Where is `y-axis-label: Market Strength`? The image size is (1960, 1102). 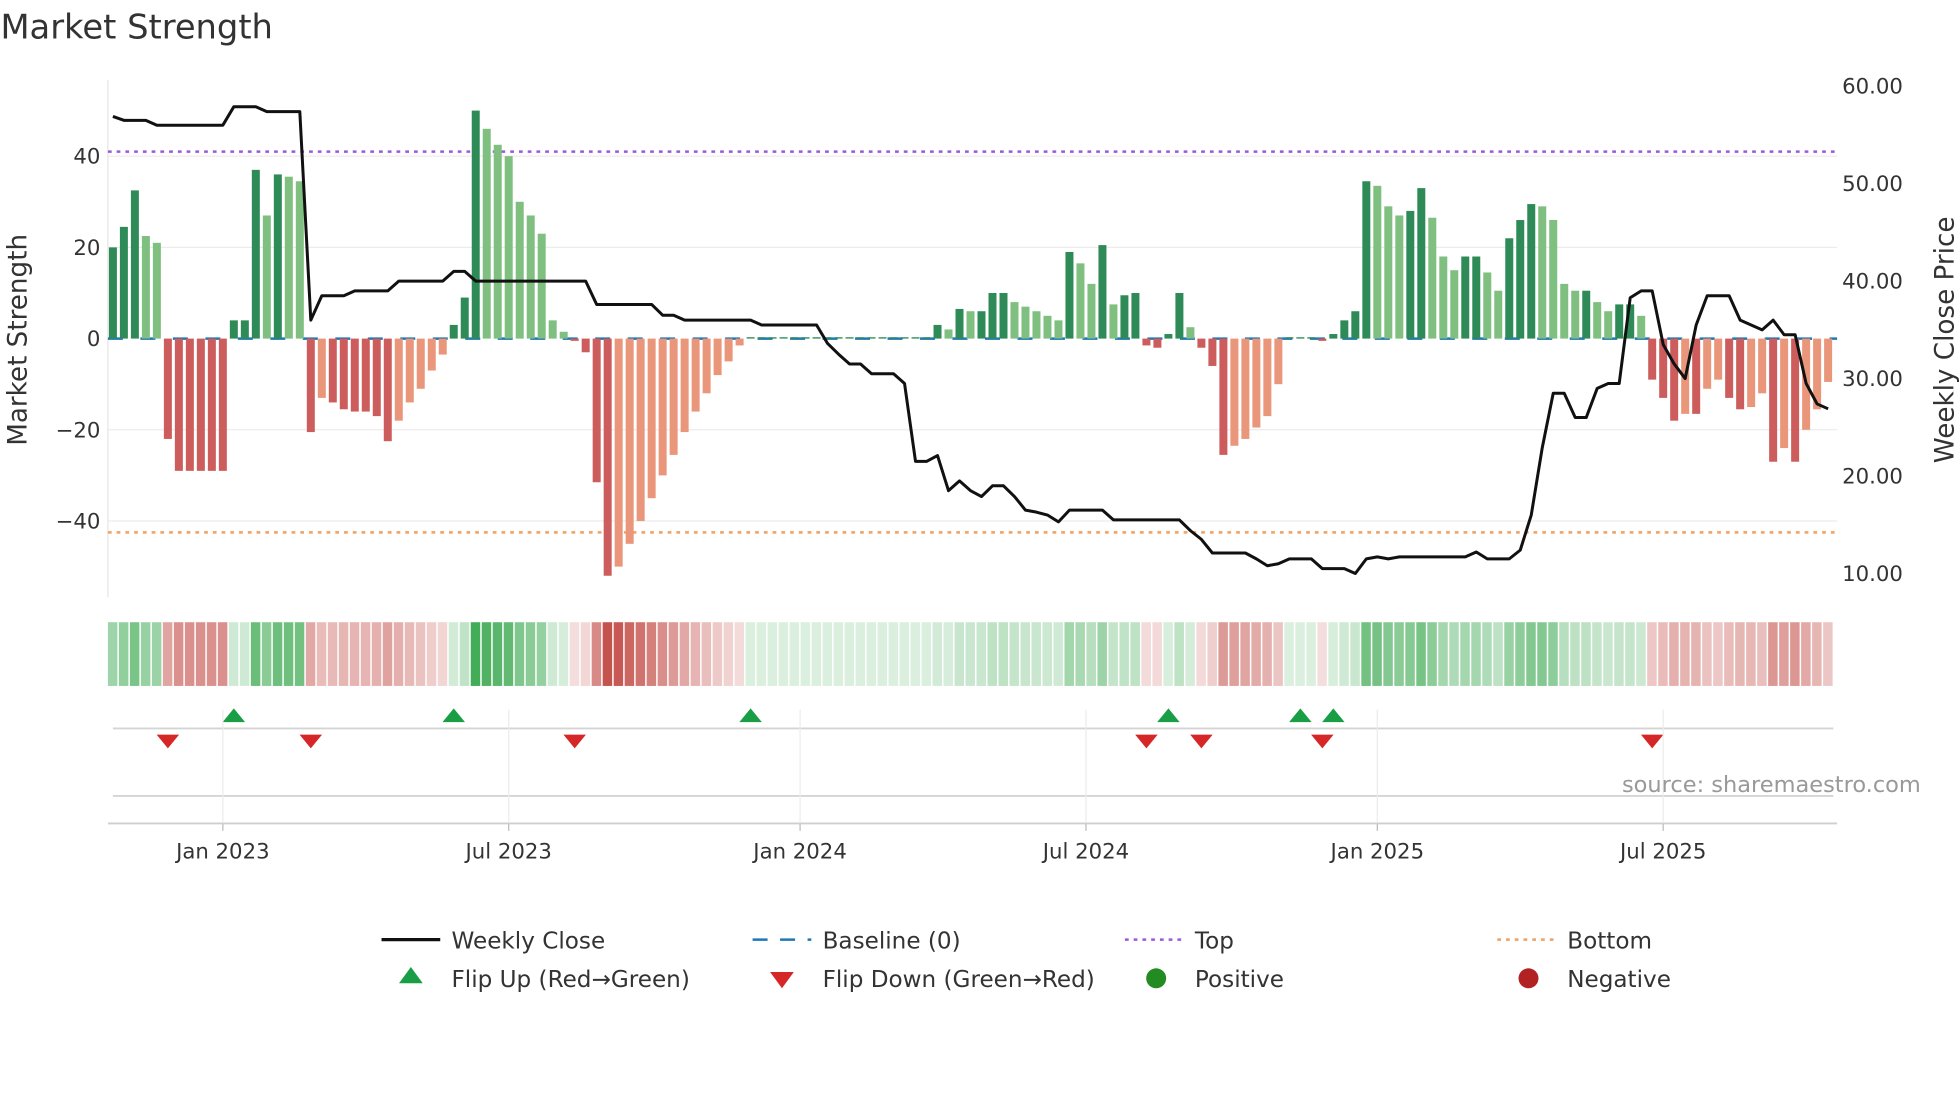 y-axis-label: Market Strength is located at coordinates (19, 340).